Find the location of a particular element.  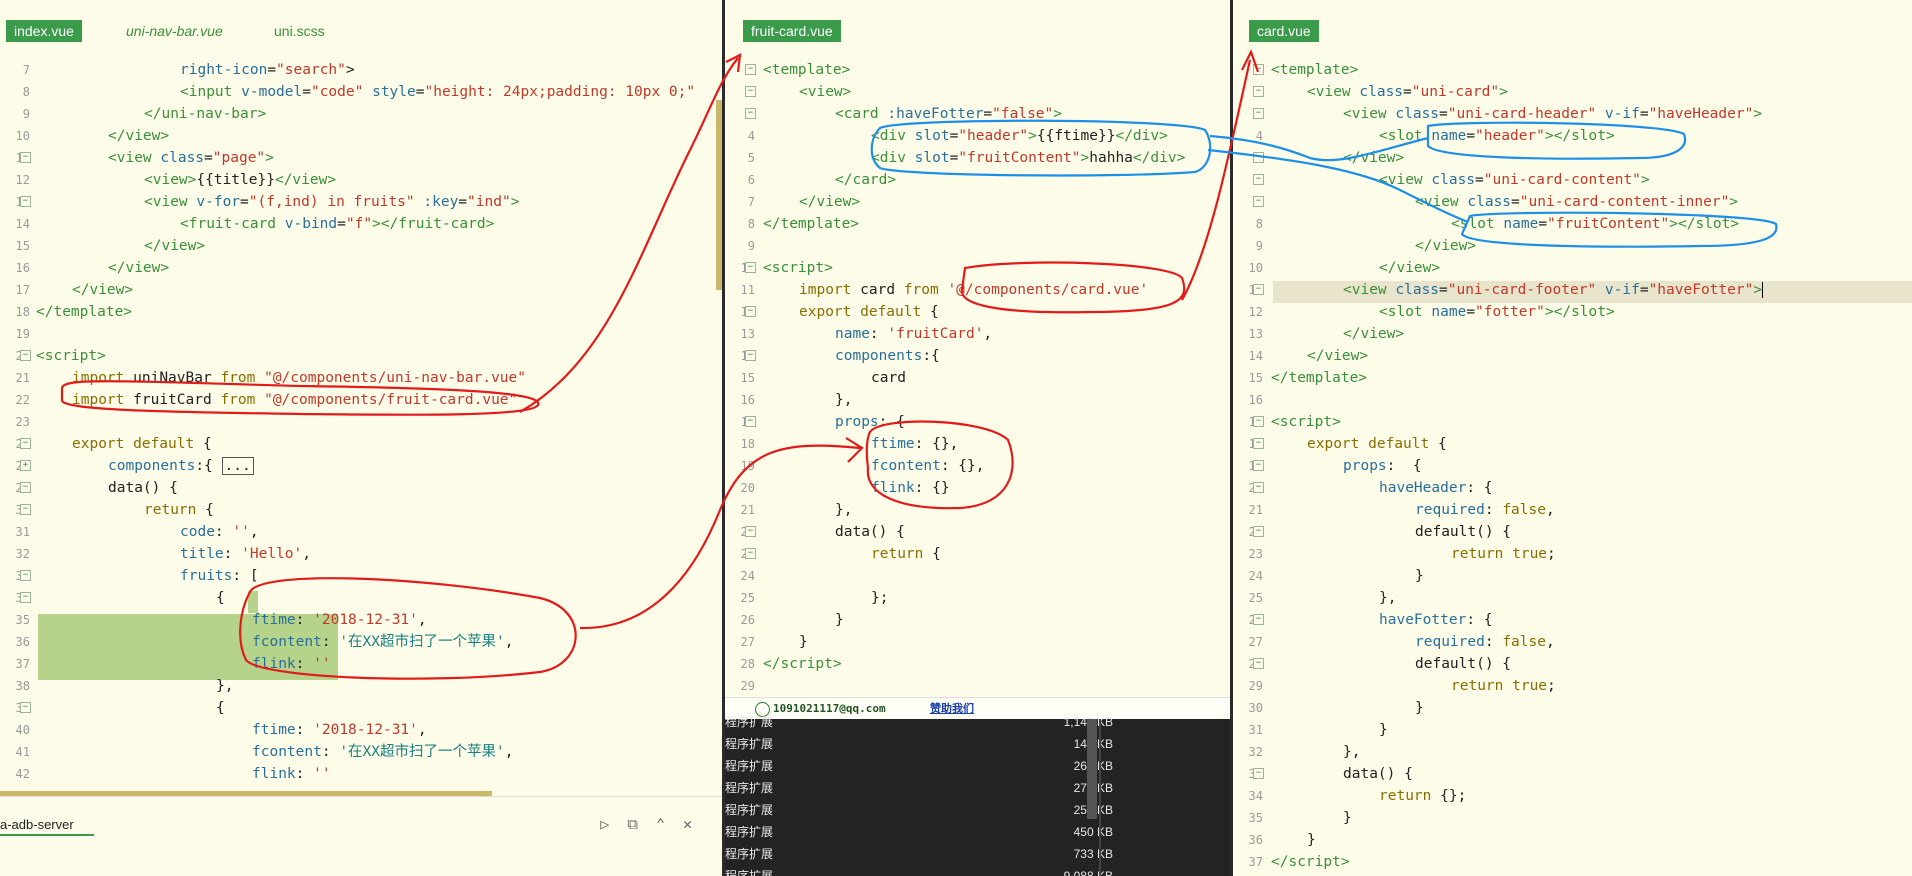

file-row: 程序扩展 1,140 KB is located at coordinates (925, 722).